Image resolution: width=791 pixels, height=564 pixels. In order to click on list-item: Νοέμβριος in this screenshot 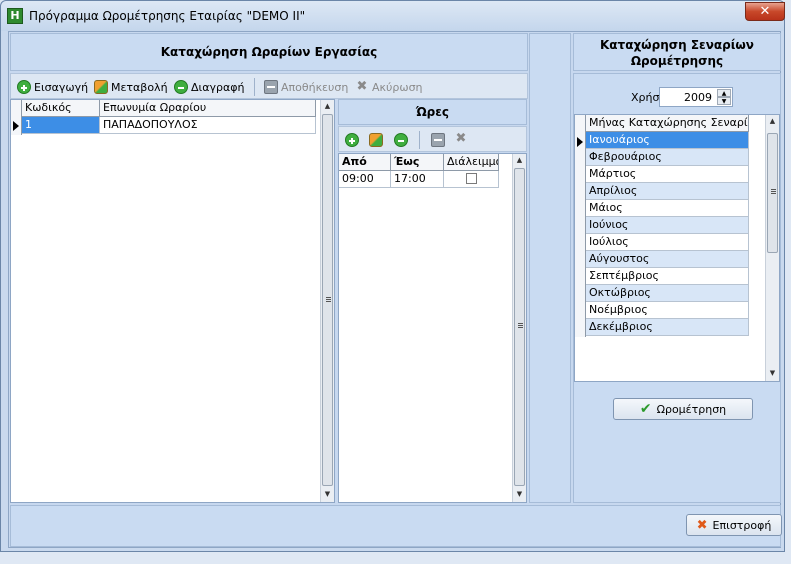, I will do `click(667, 310)`.